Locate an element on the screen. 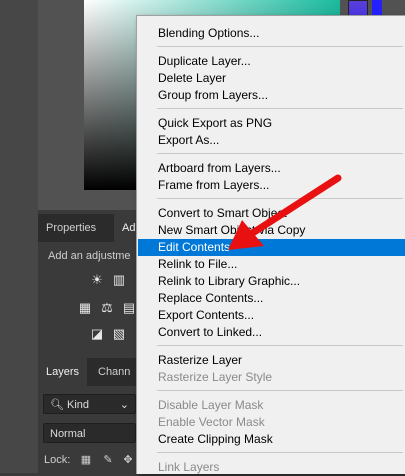 This screenshot has height=476, width=405. adjustments-hint: Add an adjustme is located at coordinates (89, 256).